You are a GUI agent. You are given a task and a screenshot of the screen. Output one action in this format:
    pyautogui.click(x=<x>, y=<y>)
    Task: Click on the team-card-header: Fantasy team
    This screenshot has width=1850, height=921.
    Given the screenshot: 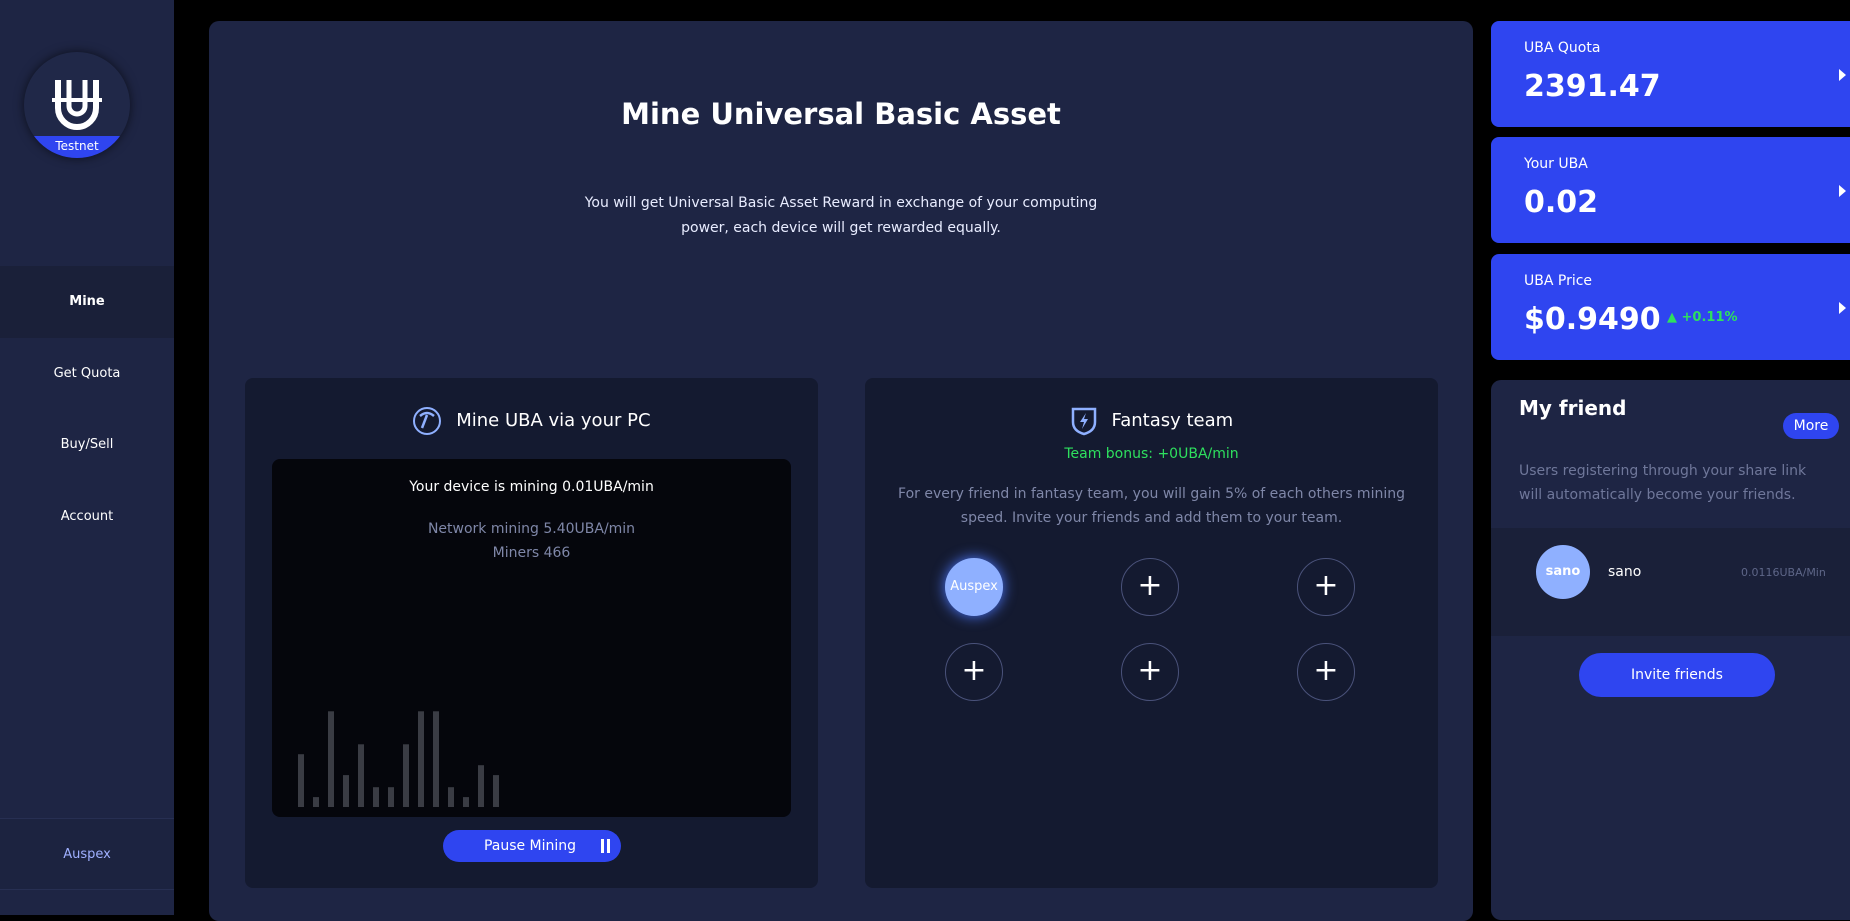 What is the action you would take?
    pyautogui.click(x=1151, y=421)
    